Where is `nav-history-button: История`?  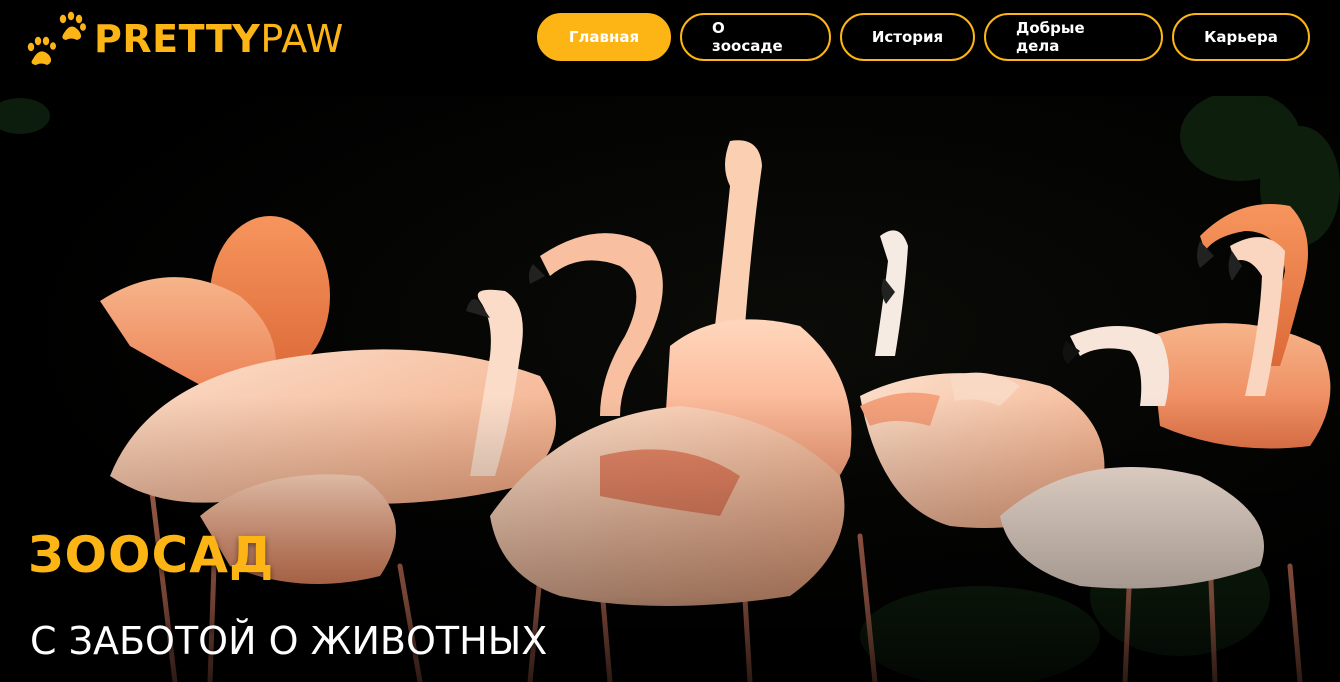 nav-history-button: История is located at coordinates (907, 37).